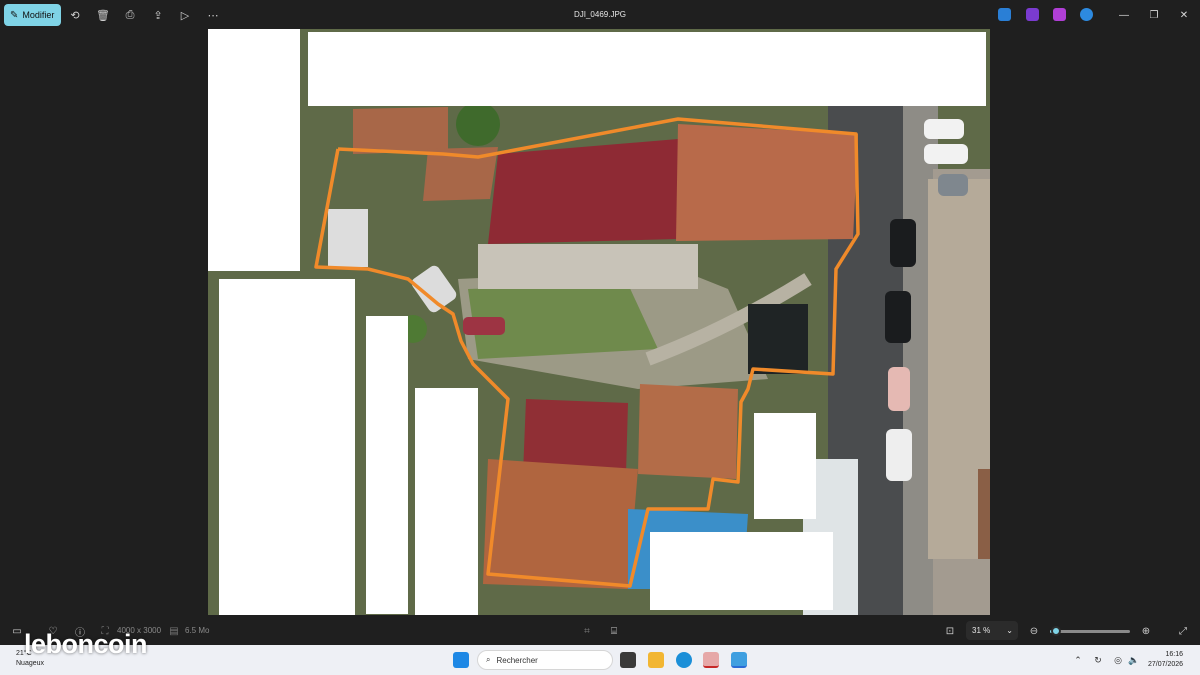 Image resolution: width=1200 pixels, height=675 pixels. What do you see at coordinates (1165, 660) in the screenshot?
I see `system-clock: 16:16 27/07/2026` at bounding box center [1165, 660].